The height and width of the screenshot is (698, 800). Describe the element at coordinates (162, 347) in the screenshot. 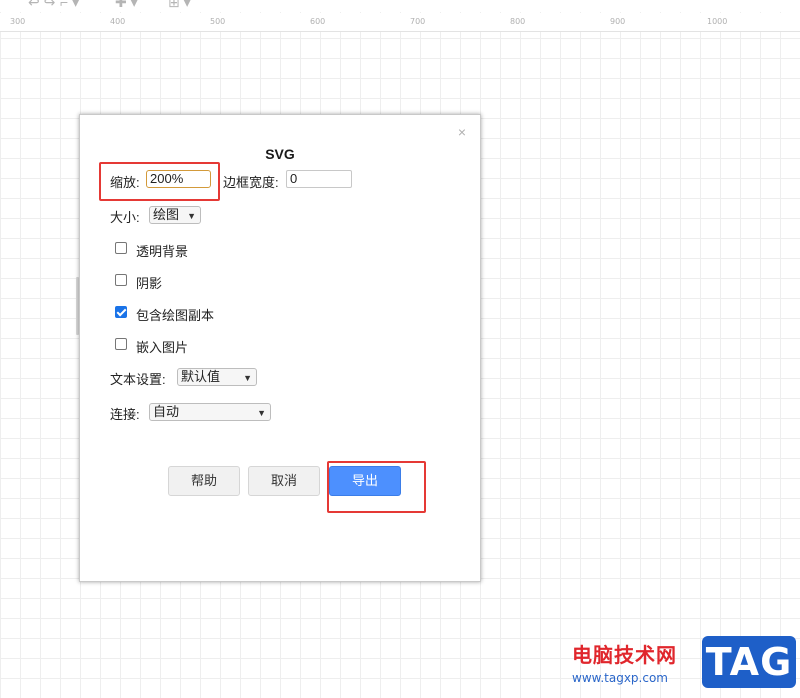

I see `embed-images-label: 嵌入图片` at that location.